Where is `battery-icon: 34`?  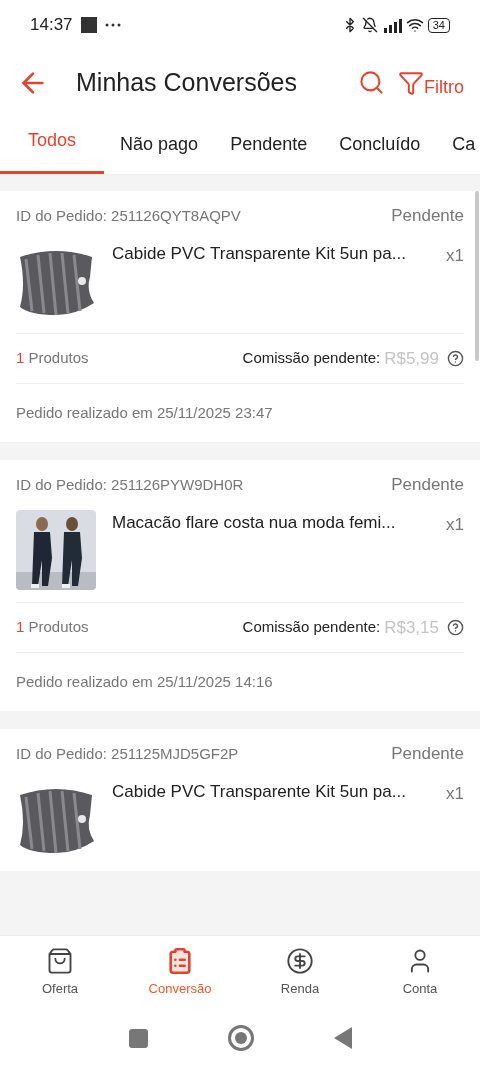 battery-icon: 34 is located at coordinates (438, 25).